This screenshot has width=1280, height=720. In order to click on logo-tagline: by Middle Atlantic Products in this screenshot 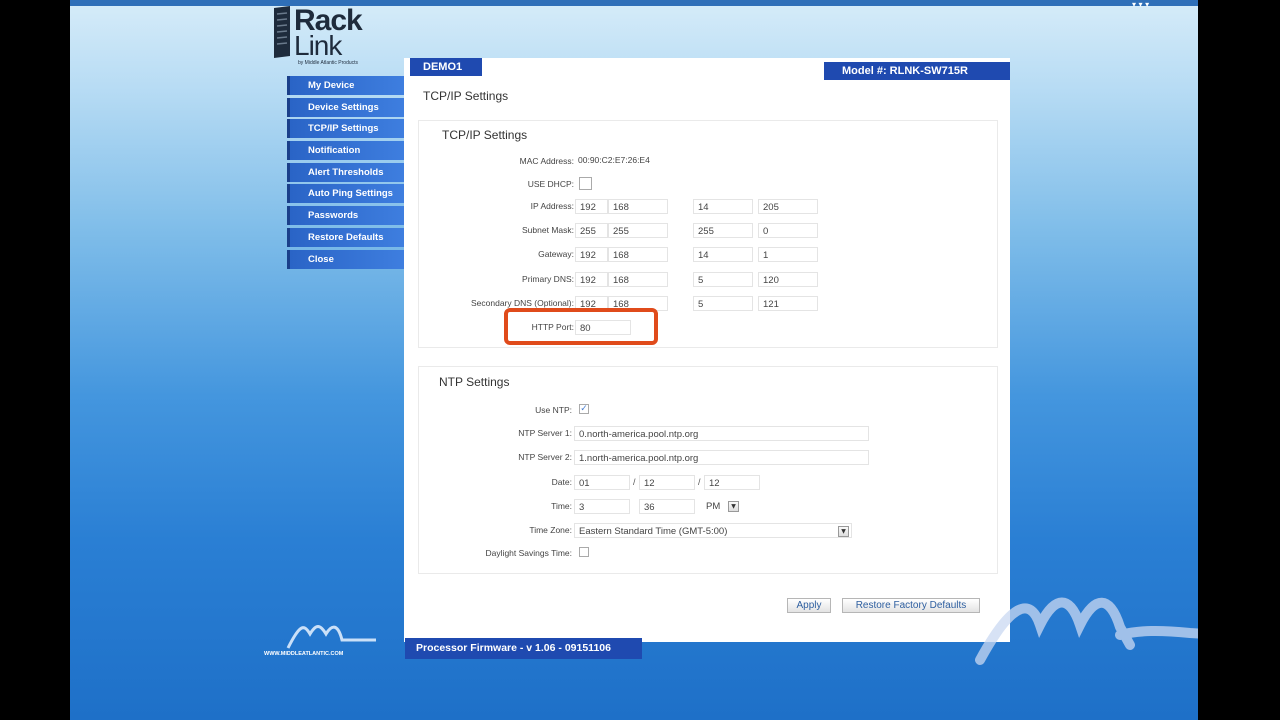, I will do `click(328, 63)`.